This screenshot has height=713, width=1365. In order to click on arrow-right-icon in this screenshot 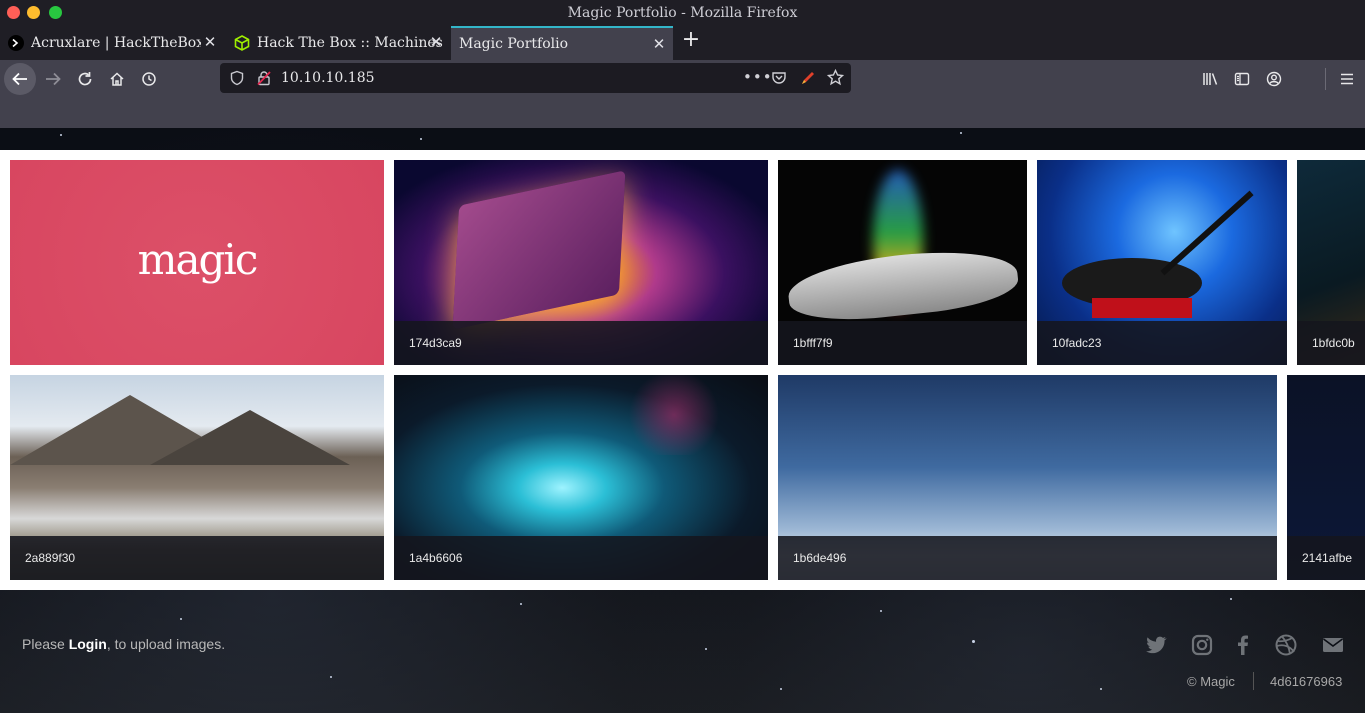, I will do `click(53, 79)`.